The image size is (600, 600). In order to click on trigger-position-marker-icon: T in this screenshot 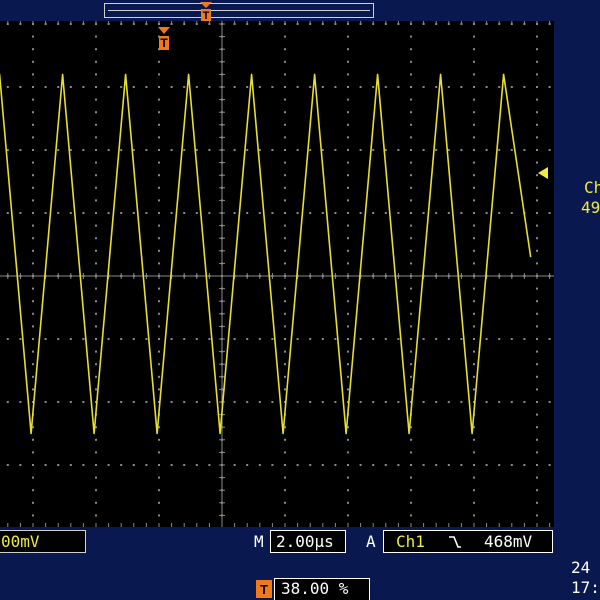, I will do `click(164, 39)`.